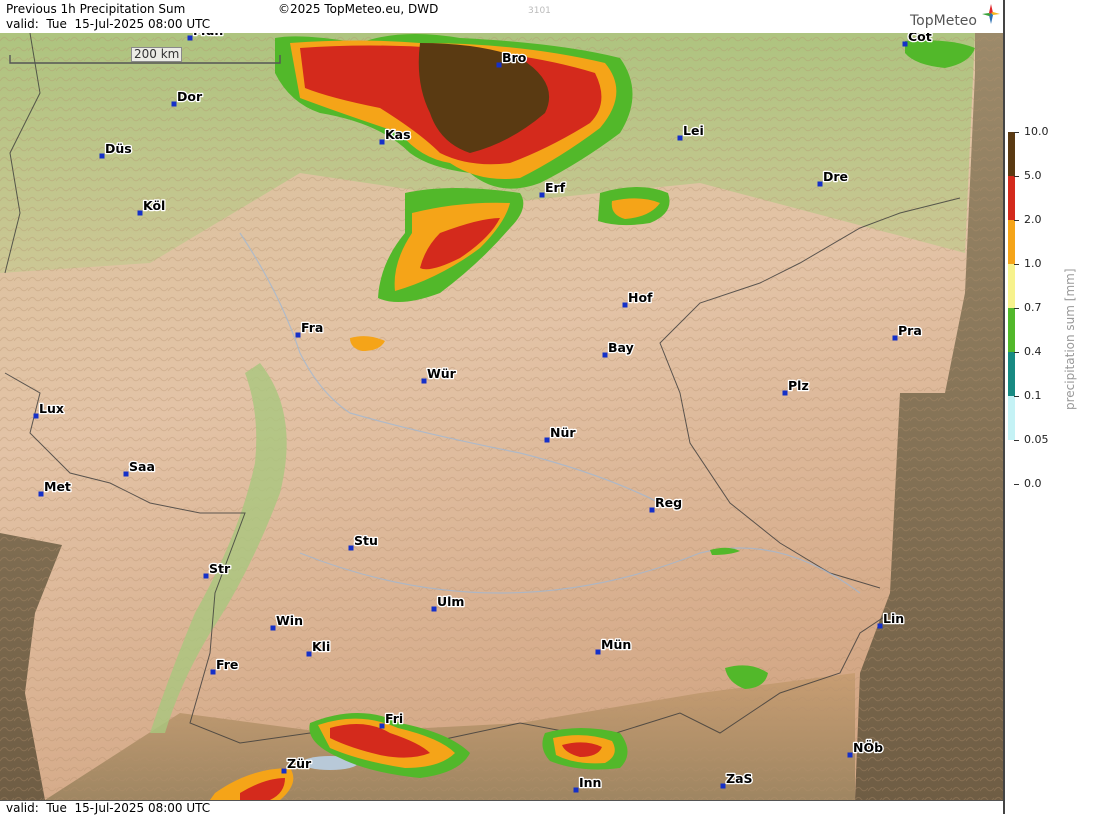  Describe the element at coordinates (312, 327) in the screenshot. I see `city-label: Fra` at that location.